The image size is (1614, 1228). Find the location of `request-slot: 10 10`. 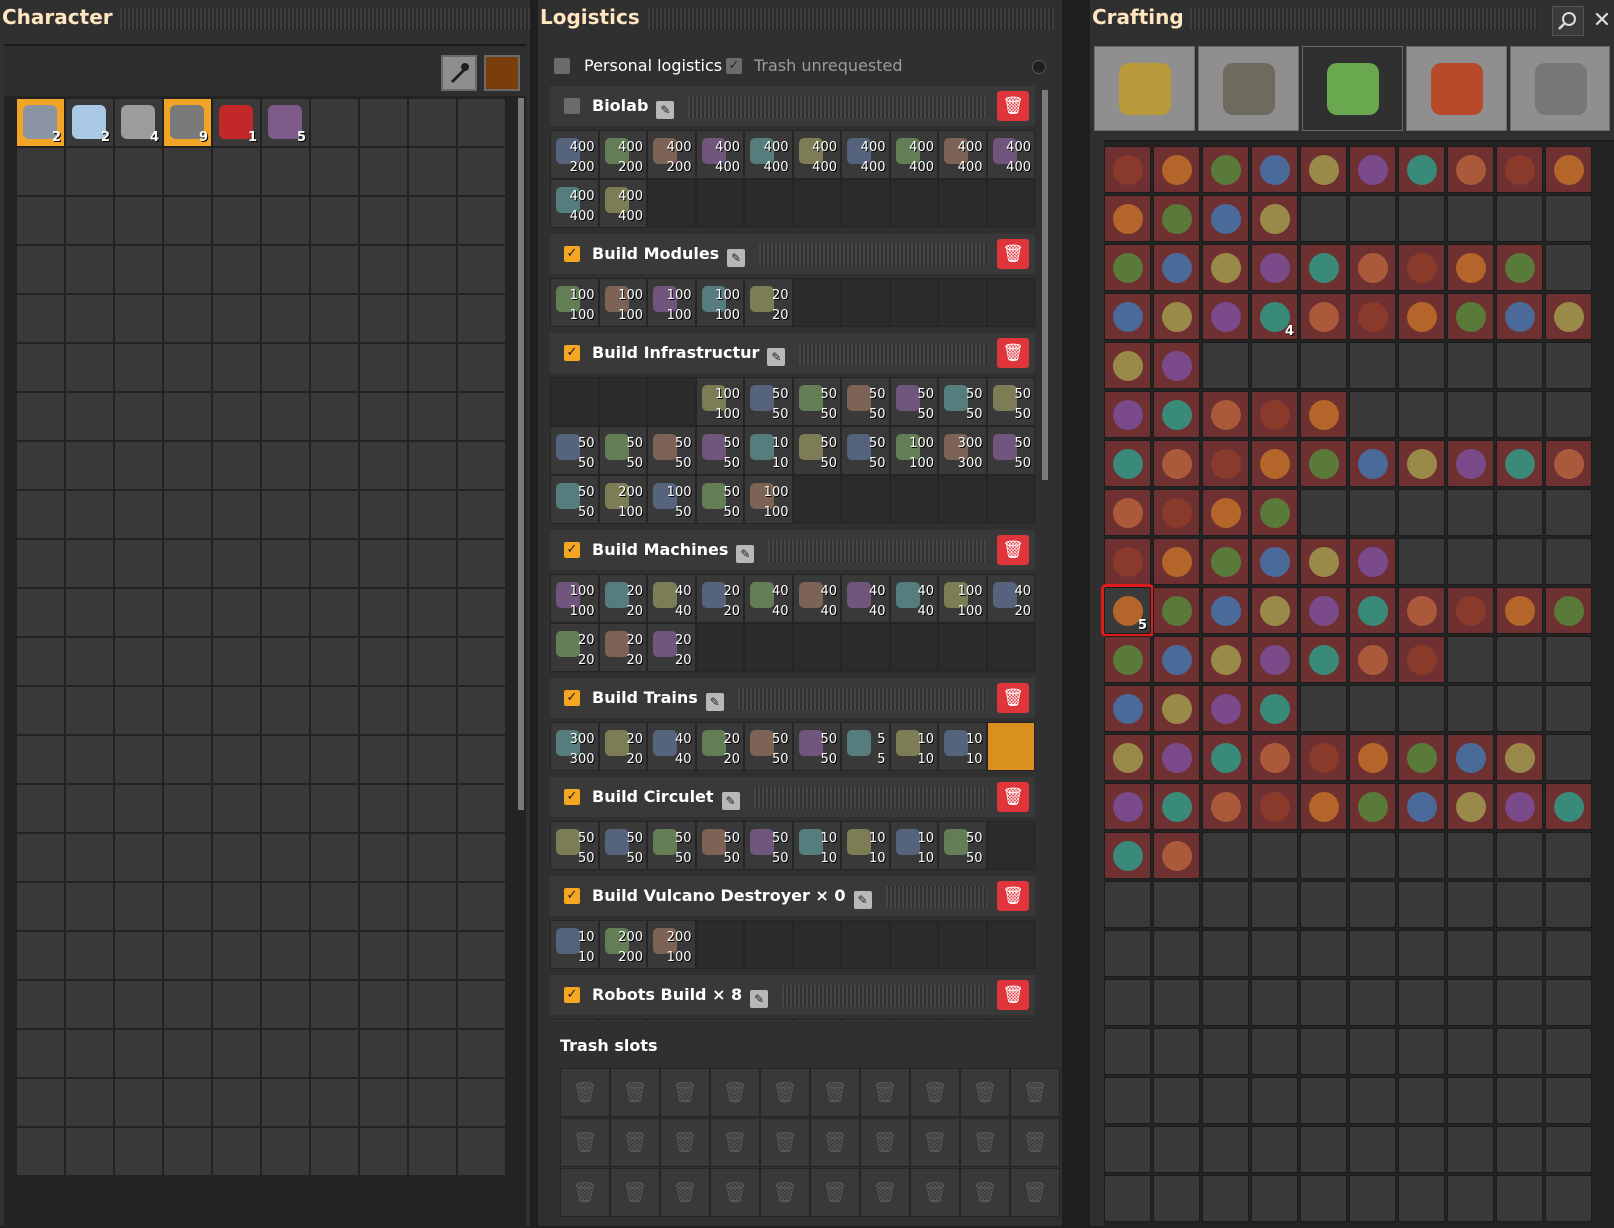

request-slot: 10 10 is located at coordinates (913, 746).